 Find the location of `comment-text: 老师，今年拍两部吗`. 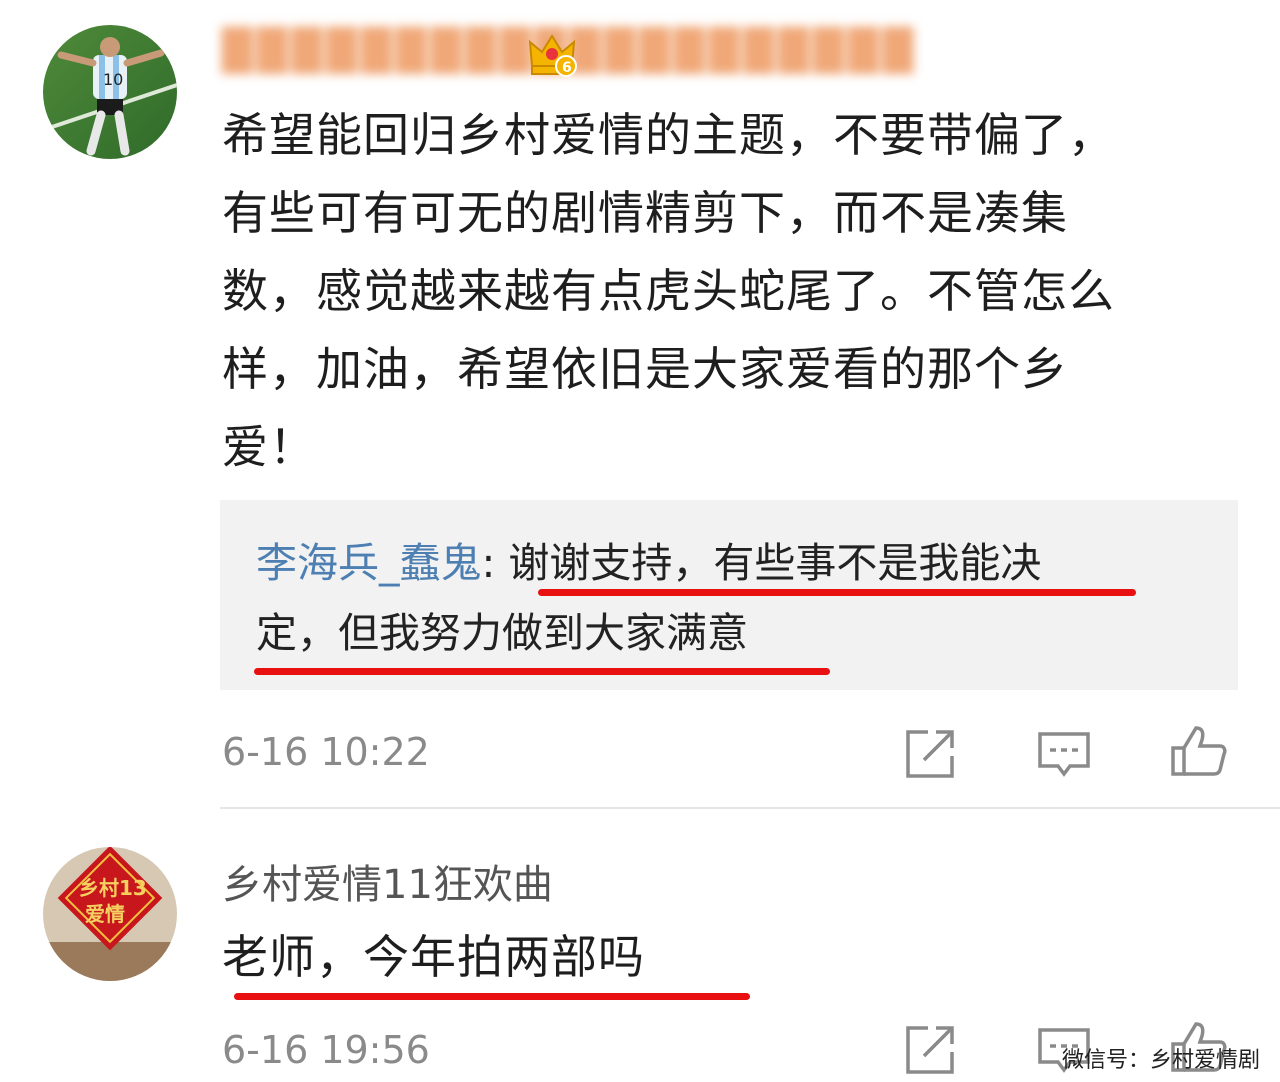

comment-text: 老师，今年拍两部吗 is located at coordinates (433, 957).